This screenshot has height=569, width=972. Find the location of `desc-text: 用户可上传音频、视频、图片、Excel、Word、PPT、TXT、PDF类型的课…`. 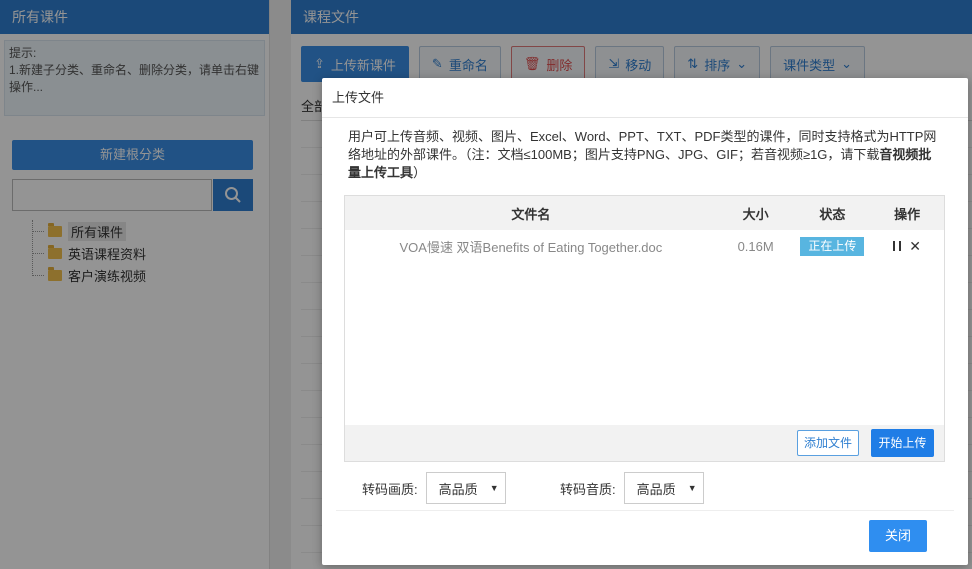

desc-text: 用户可上传音频、视频、图片、Excel、Word、PPT、TXT、PDF类型的课… is located at coordinates (642, 145).